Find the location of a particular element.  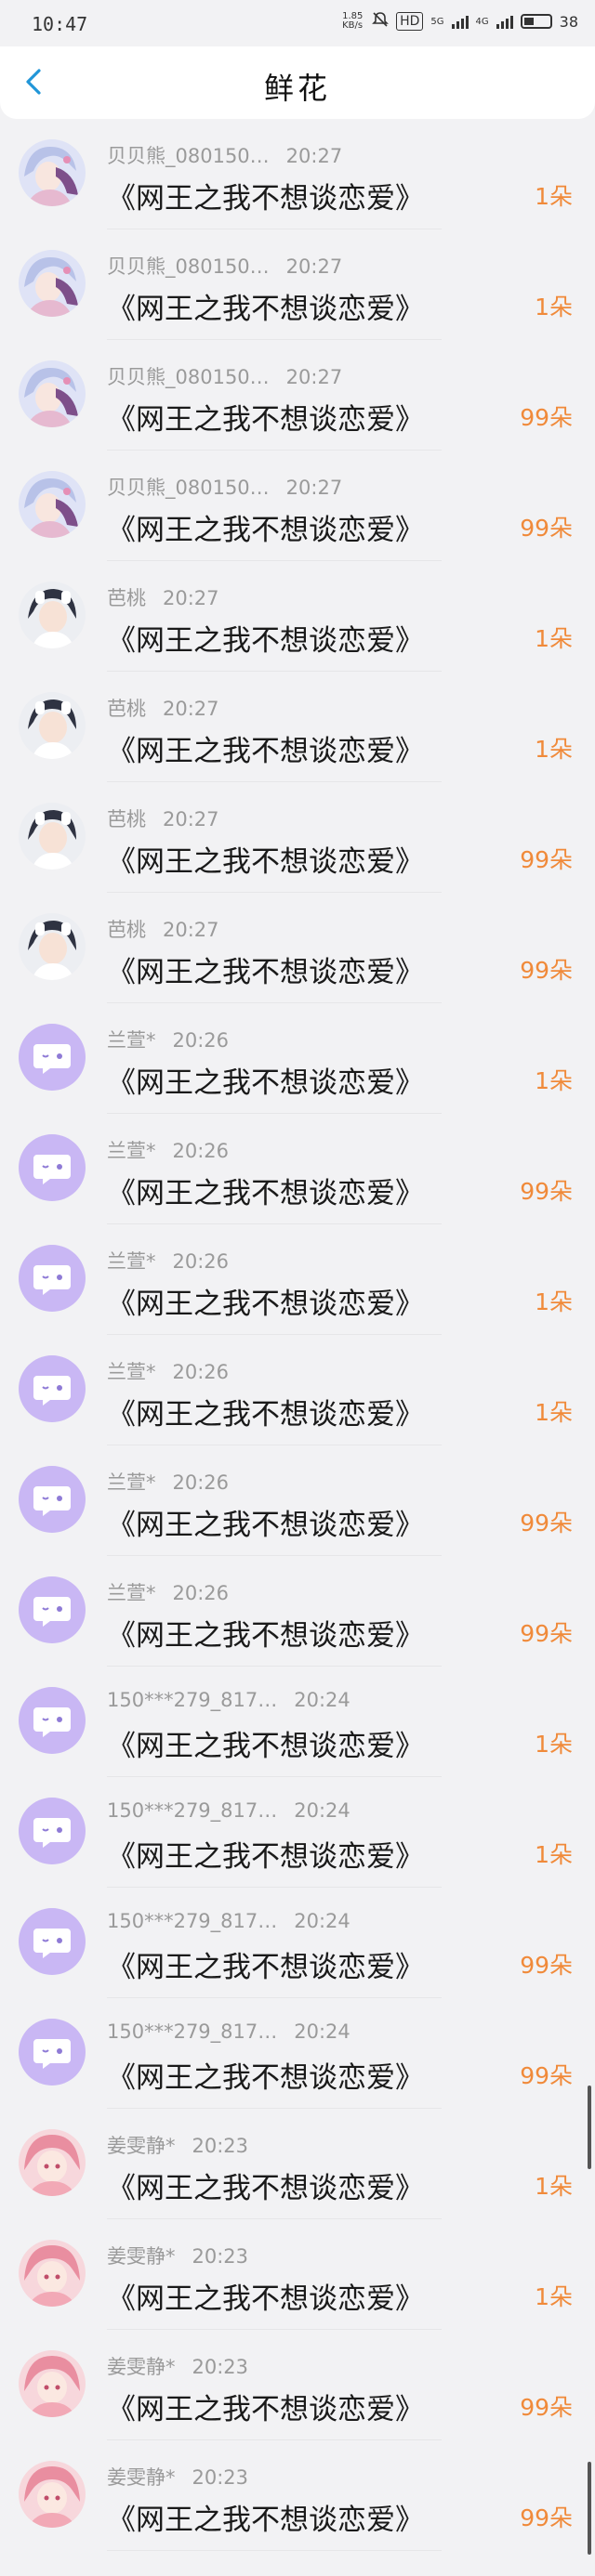

sender-meta: 兰萱* 20:26 is located at coordinates (168, 1261).